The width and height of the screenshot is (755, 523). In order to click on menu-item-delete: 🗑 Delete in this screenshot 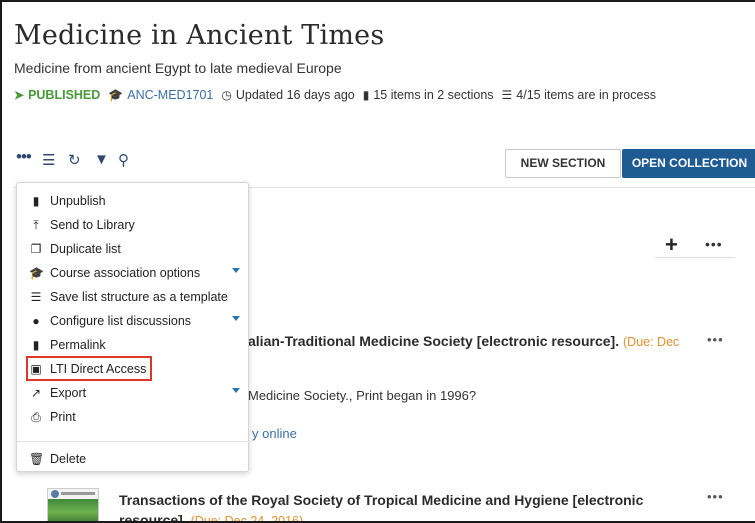, I will do `click(133, 459)`.